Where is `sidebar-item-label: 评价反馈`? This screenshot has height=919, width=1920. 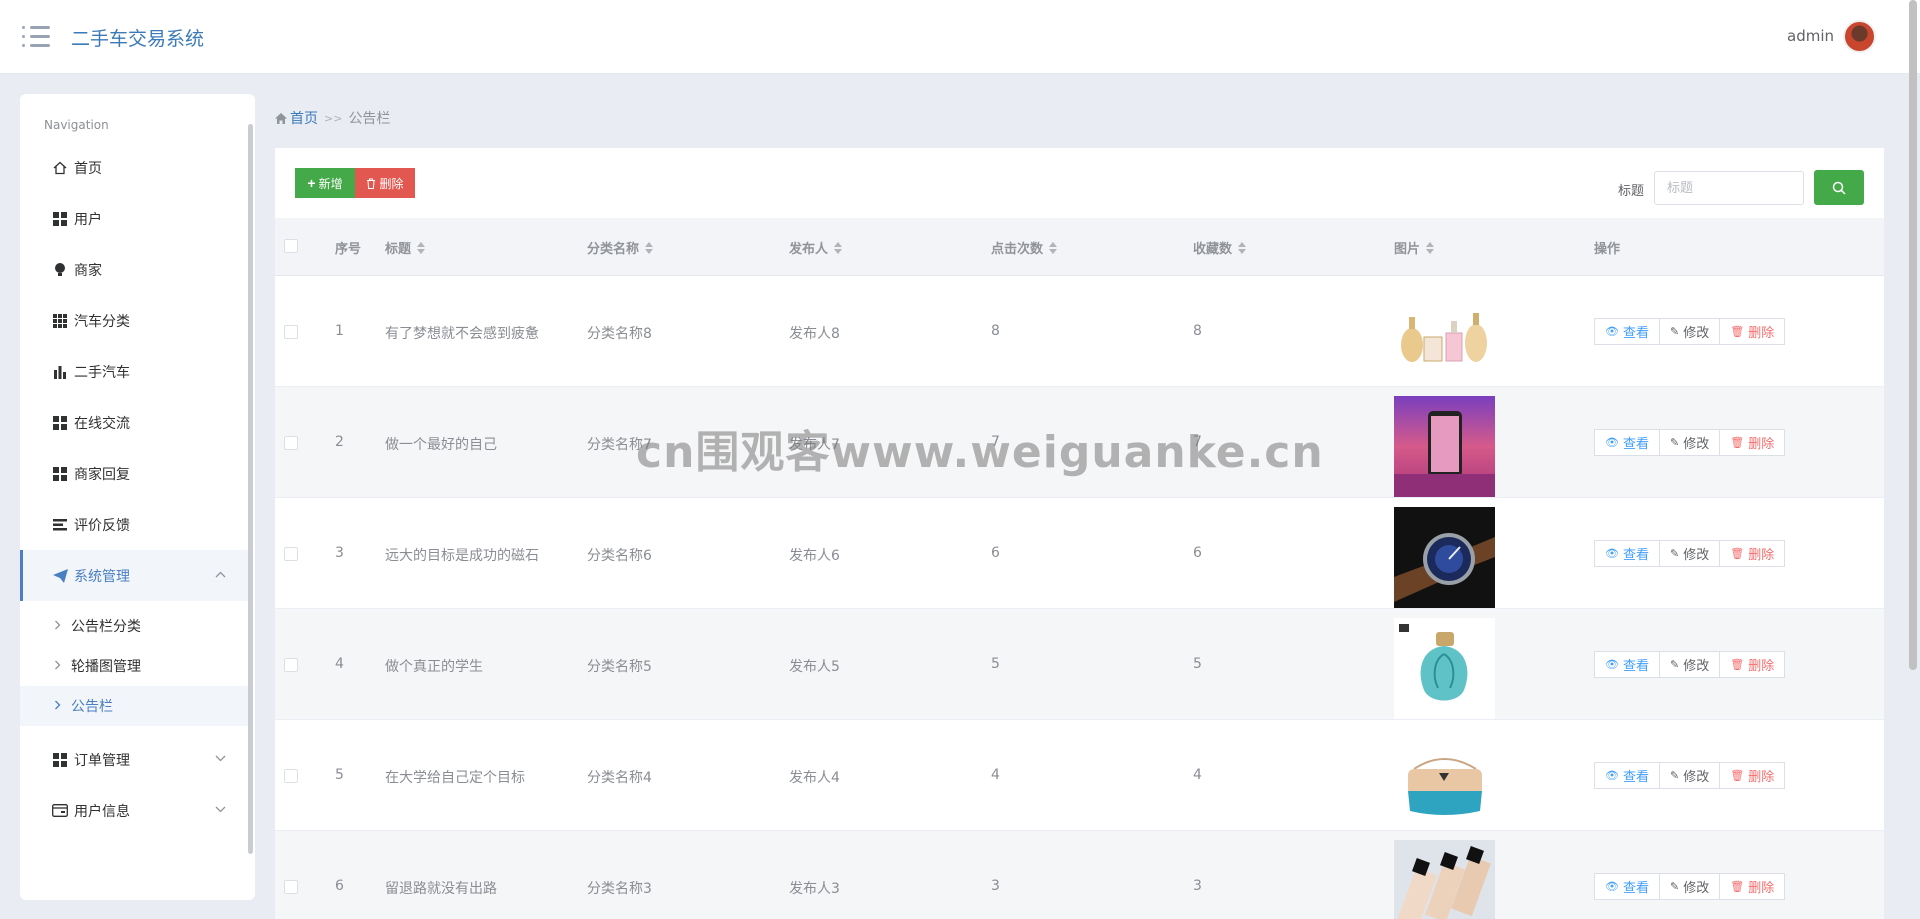 sidebar-item-label: 评价反馈 is located at coordinates (102, 525).